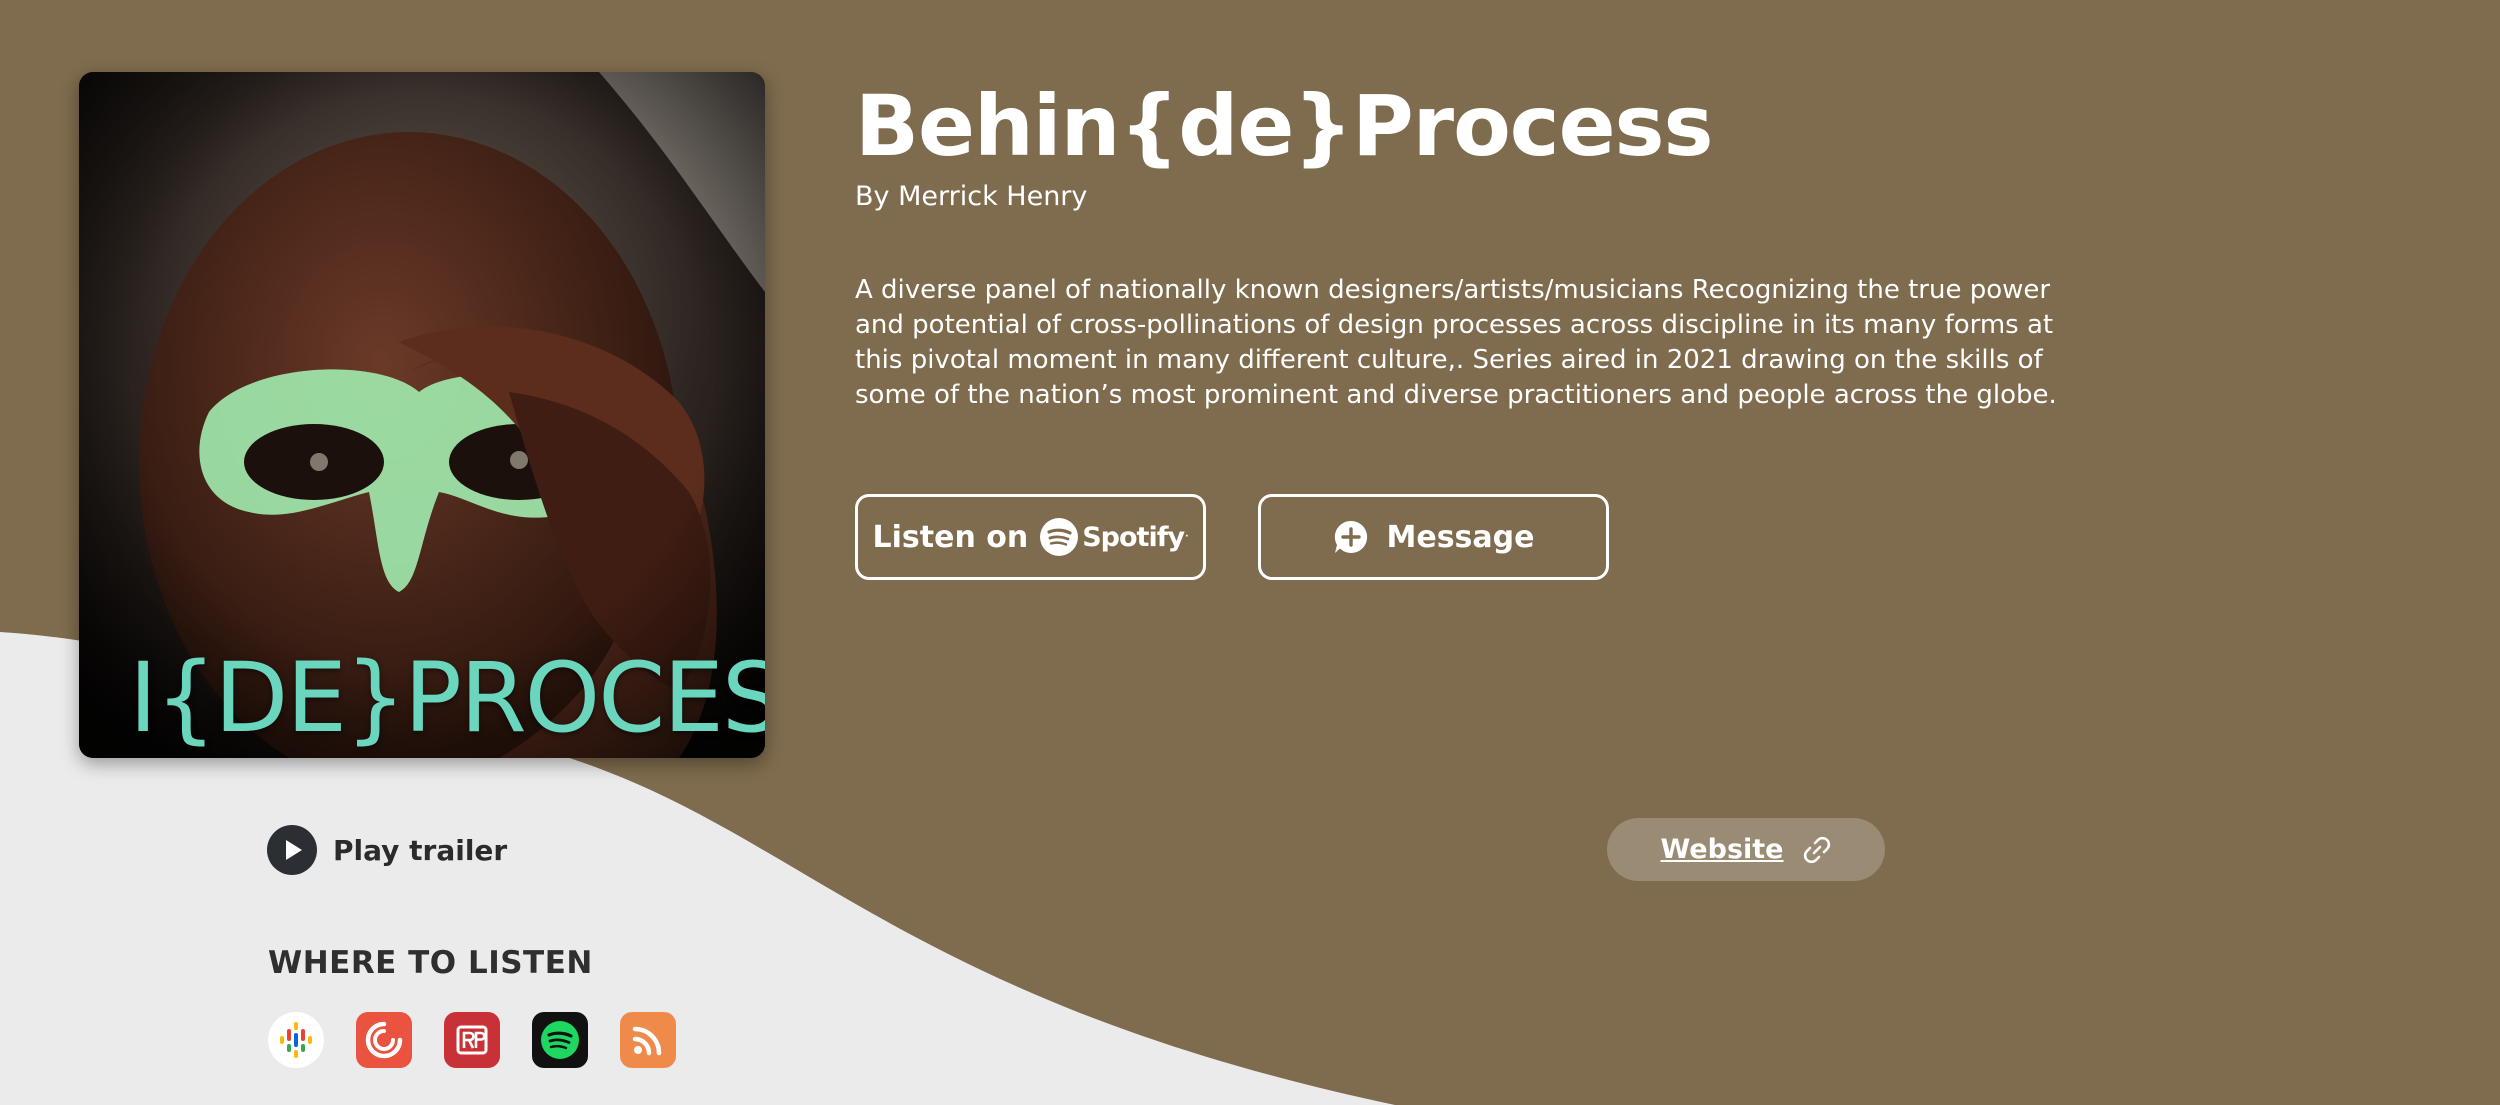  I want to click on podcast-title: Behin{de}Process, so click(1284, 126).